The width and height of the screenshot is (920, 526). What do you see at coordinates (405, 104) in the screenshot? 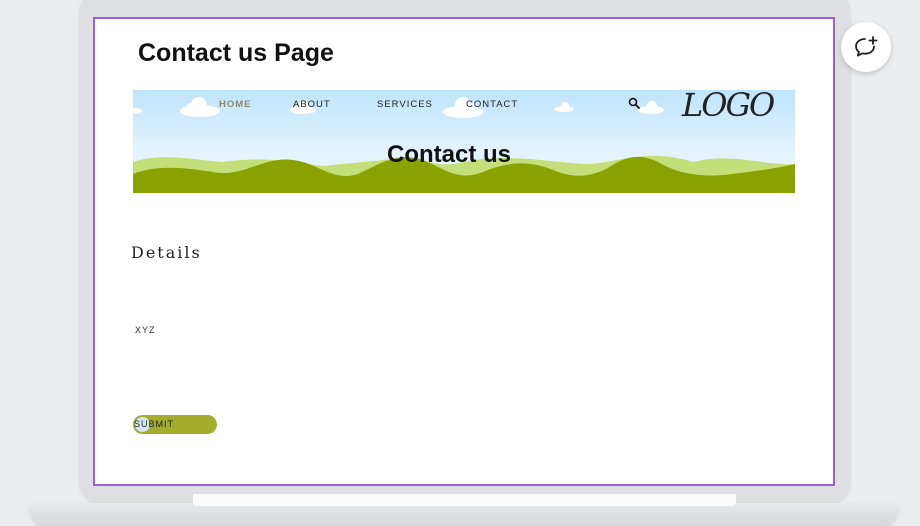
I see `nav-item-services: SERVICES` at bounding box center [405, 104].